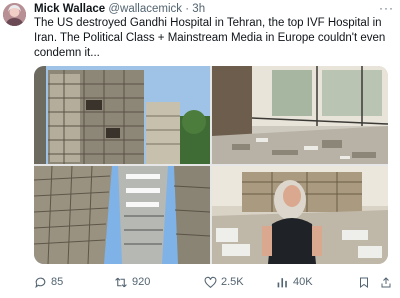  I want to click on repost-icon, so click(121, 282).